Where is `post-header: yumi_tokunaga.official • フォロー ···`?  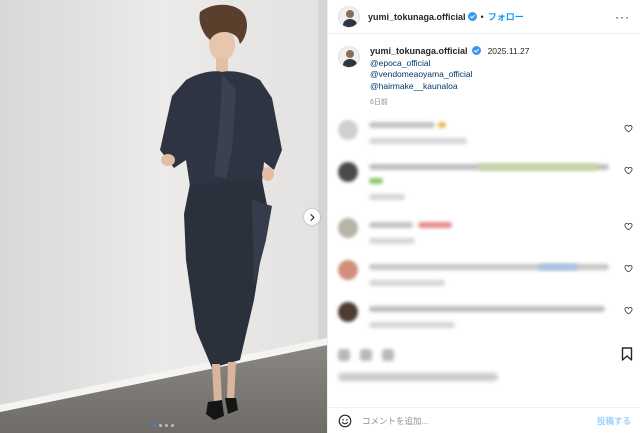
post-header: yumi_tokunaga.official • フォロー ··· is located at coordinates (484, 17).